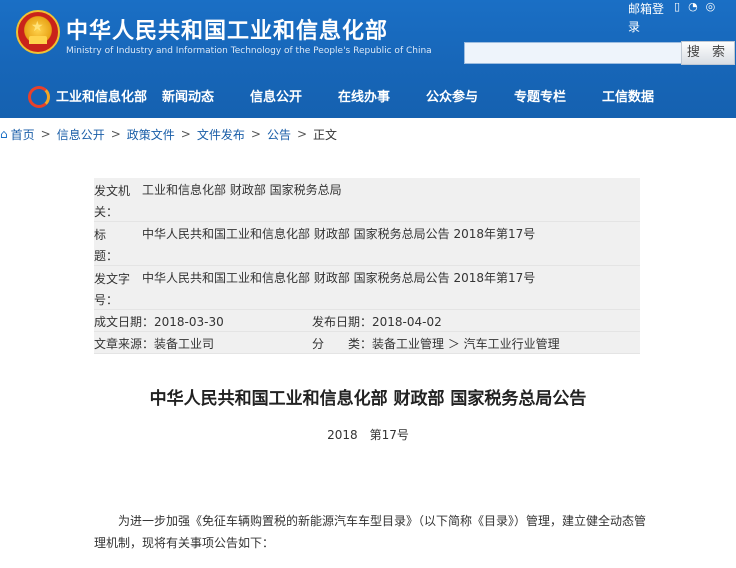 This screenshot has height=568, width=736. I want to click on meta-label-docno: 发文字号：, so click(112, 289).